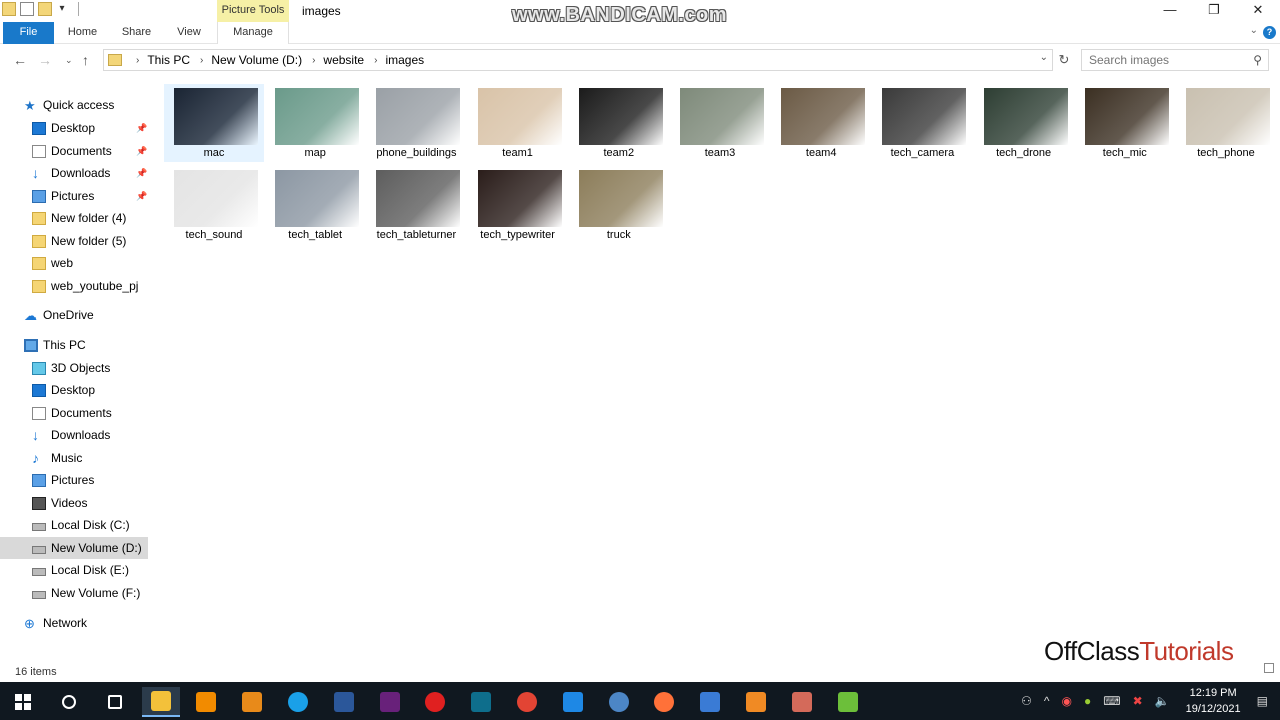 The height and width of the screenshot is (720, 1280). Describe the element at coordinates (86, 105) in the screenshot. I see `sidebar-quick-access: ★ Quick access` at that location.